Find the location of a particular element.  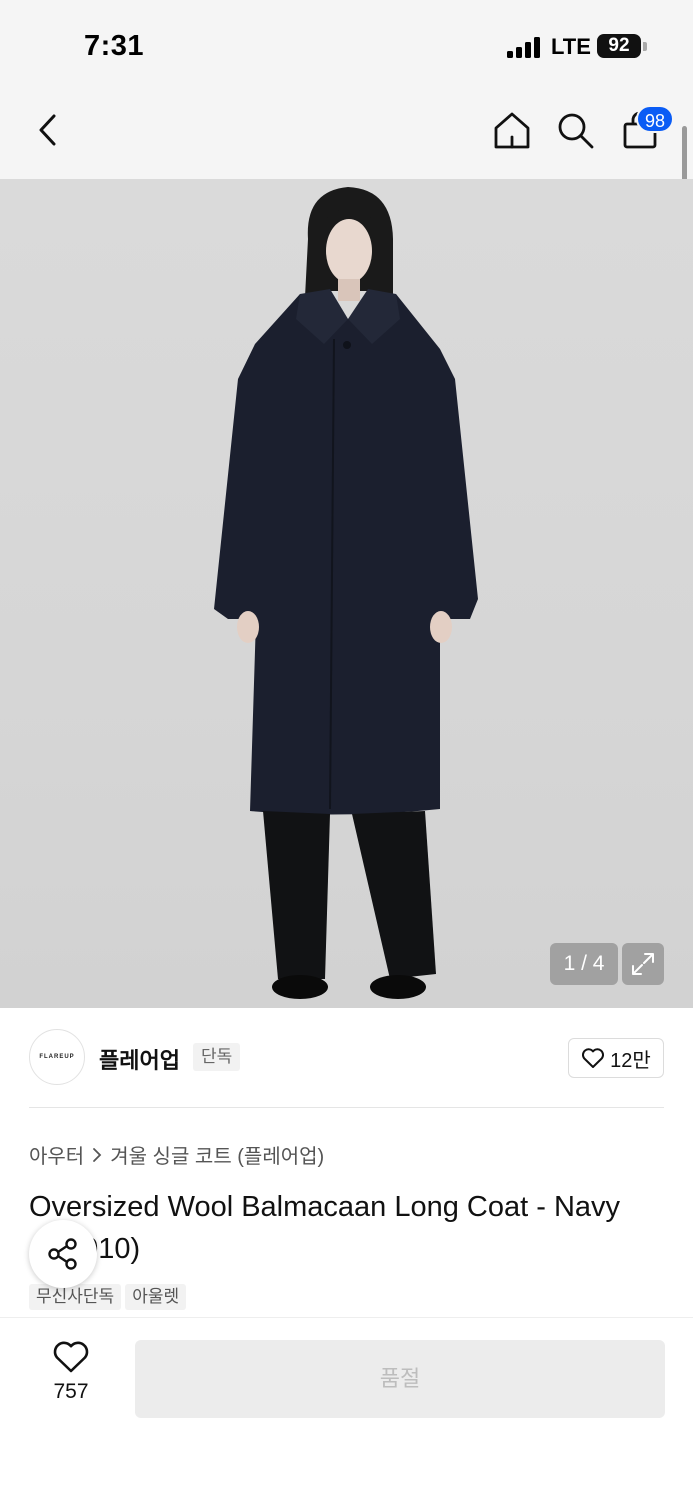

battery-tip is located at coordinates (645, 46).